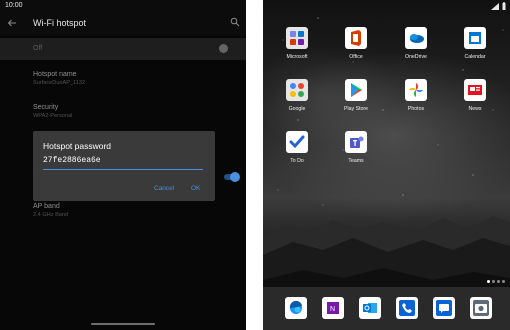  What do you see at coordinates (497, 282) in the screenshot?
I see `page-indicator` at bounding box center [497, 282].